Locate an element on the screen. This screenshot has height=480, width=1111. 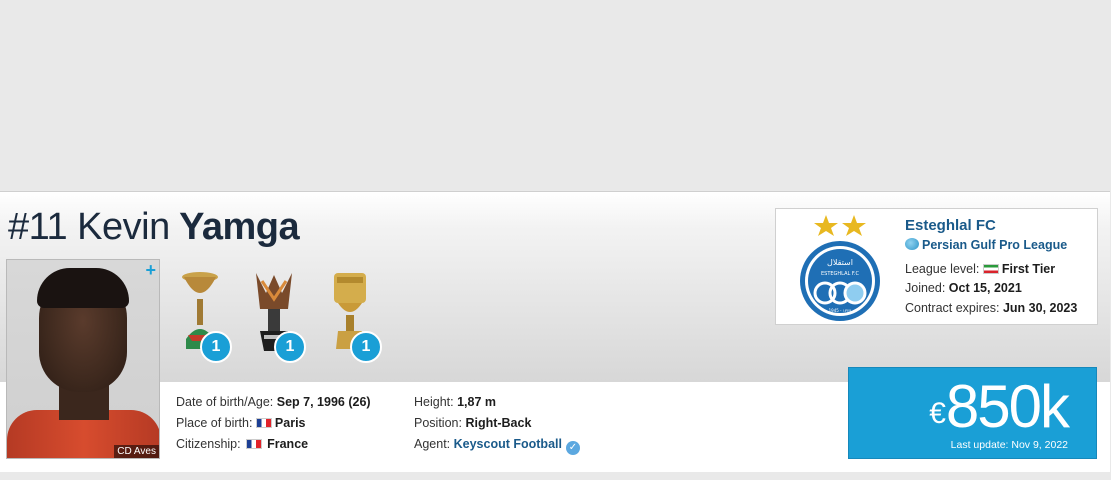
iran-flag-icon is located at coordinates (990, 269).